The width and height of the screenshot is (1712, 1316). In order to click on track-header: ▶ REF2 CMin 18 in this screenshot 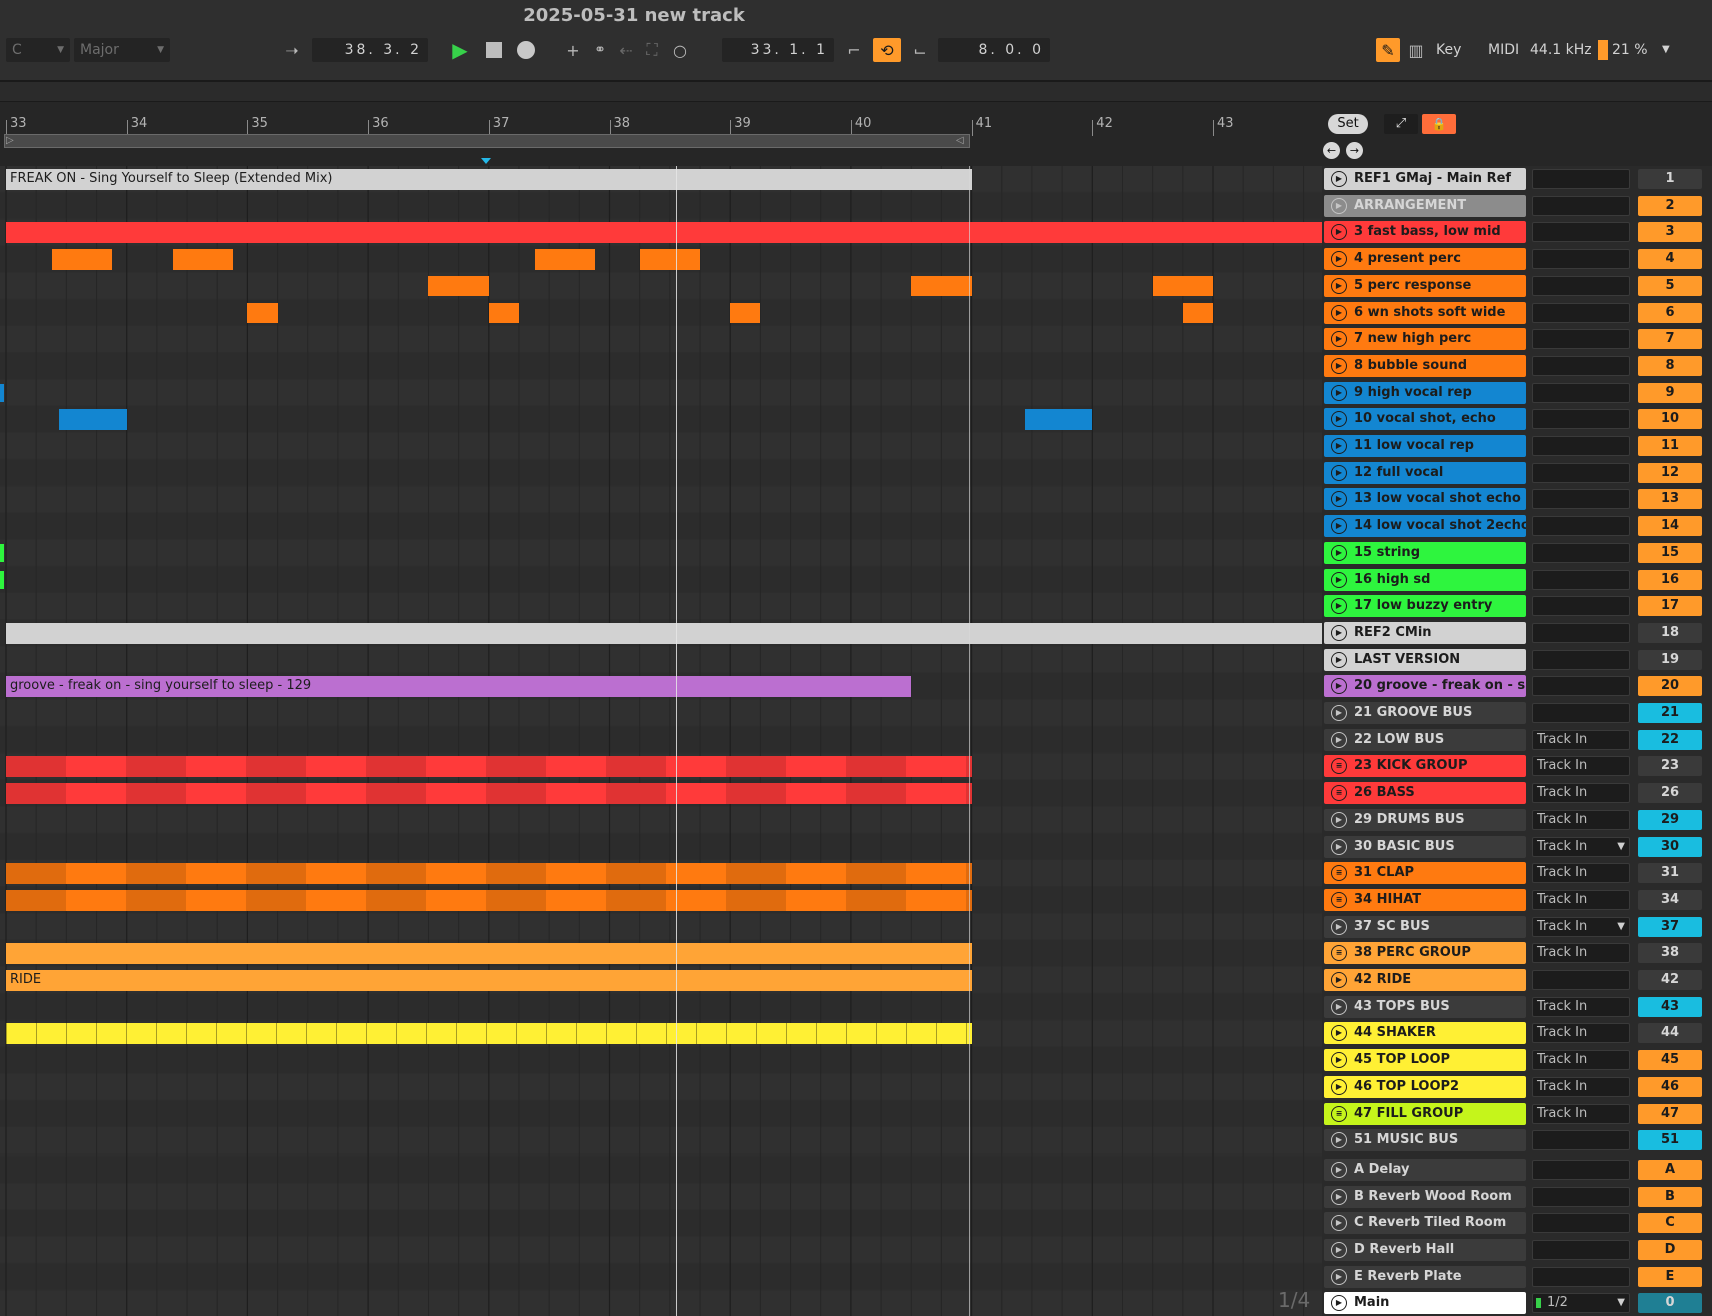, I will do `click(1517, 633)`.